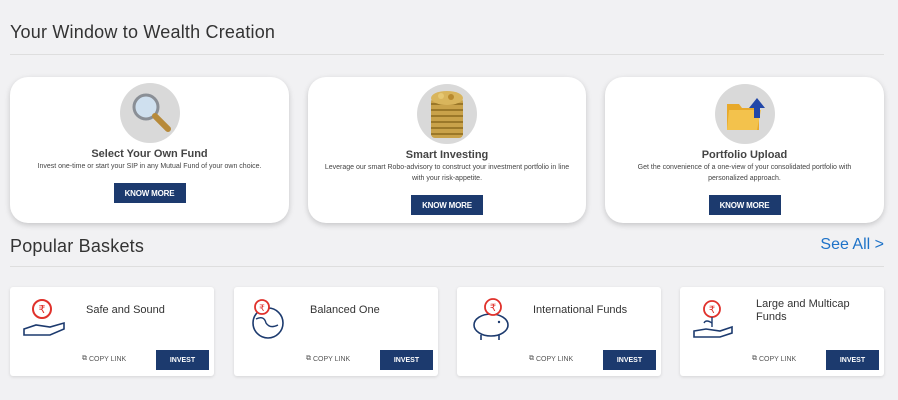 The width and height of the screenshot is (898, 400). I want to click on page-title: Your Window to Wealth Creation, so click(143, 32).